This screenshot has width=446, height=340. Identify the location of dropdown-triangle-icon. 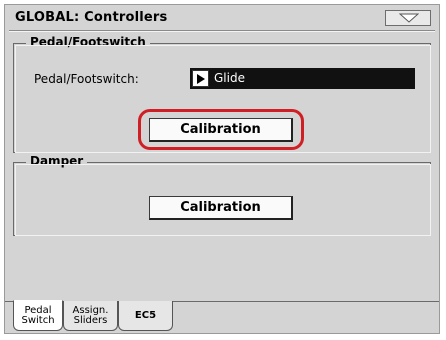
(409, 18).